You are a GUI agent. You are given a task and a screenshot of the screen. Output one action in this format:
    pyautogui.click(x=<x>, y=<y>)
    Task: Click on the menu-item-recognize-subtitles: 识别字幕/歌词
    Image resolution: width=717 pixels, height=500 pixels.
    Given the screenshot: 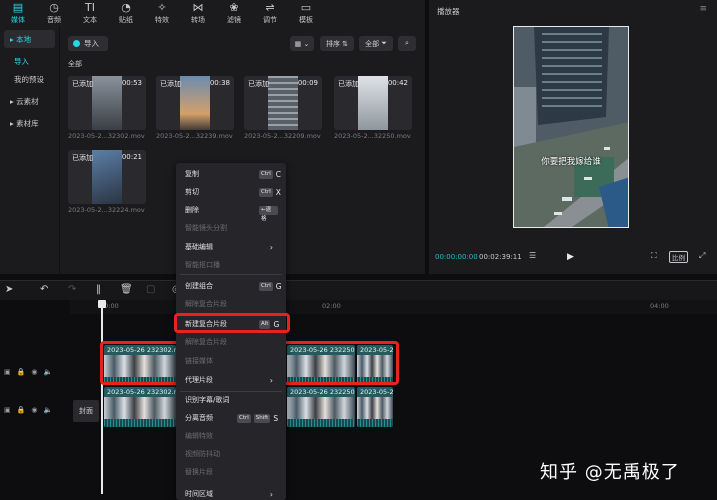 What is the action you would take?
    pyautogui.click(x=233, y=400)
    